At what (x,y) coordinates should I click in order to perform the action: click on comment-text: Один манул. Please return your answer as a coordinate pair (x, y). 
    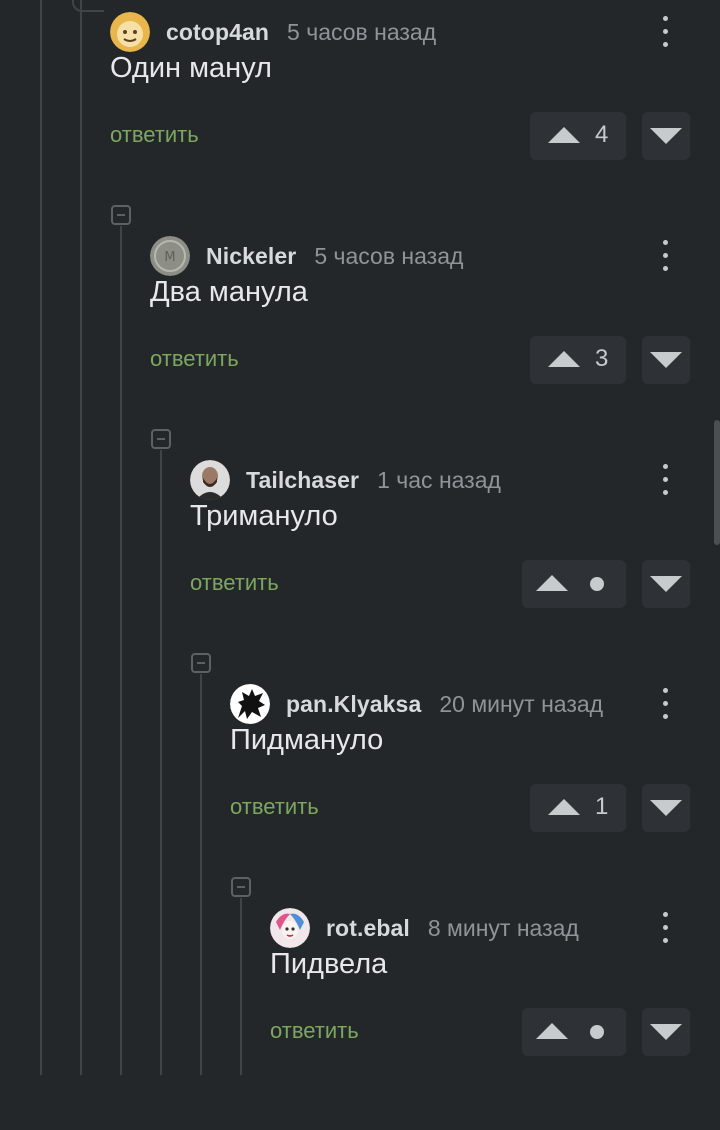
    Looking at the image, I should click on (191, 68).